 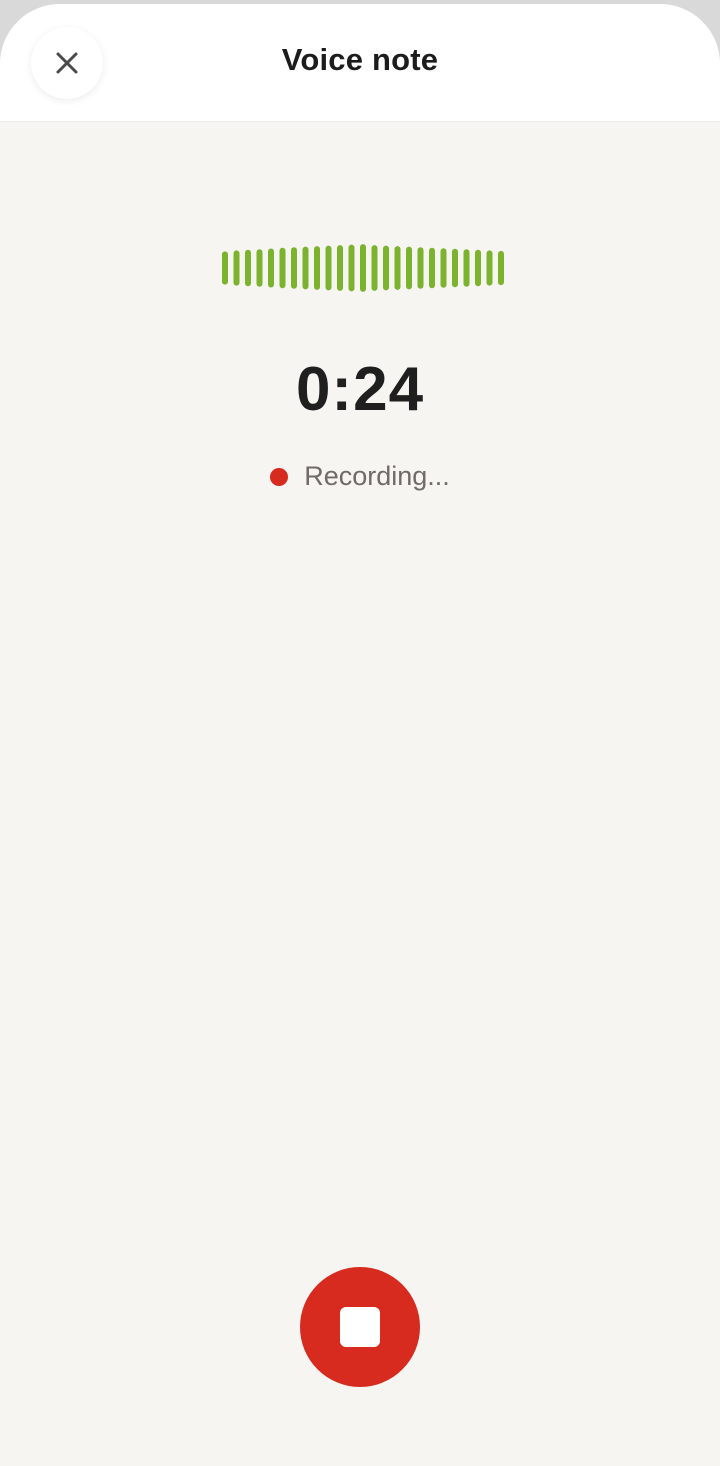 I want to click on stop-icon, so click(x=360, y=1327).